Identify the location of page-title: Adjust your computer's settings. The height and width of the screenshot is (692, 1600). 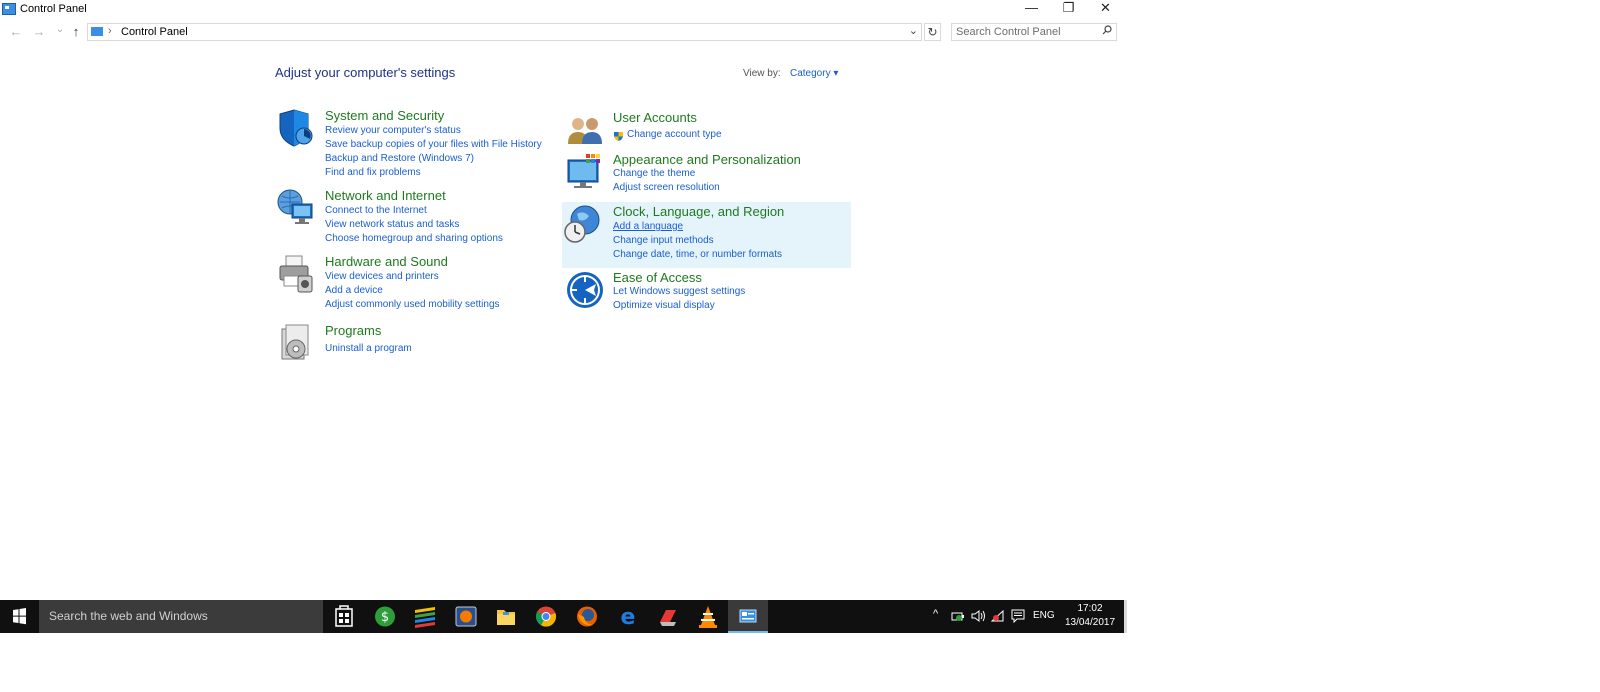
(365, 72).